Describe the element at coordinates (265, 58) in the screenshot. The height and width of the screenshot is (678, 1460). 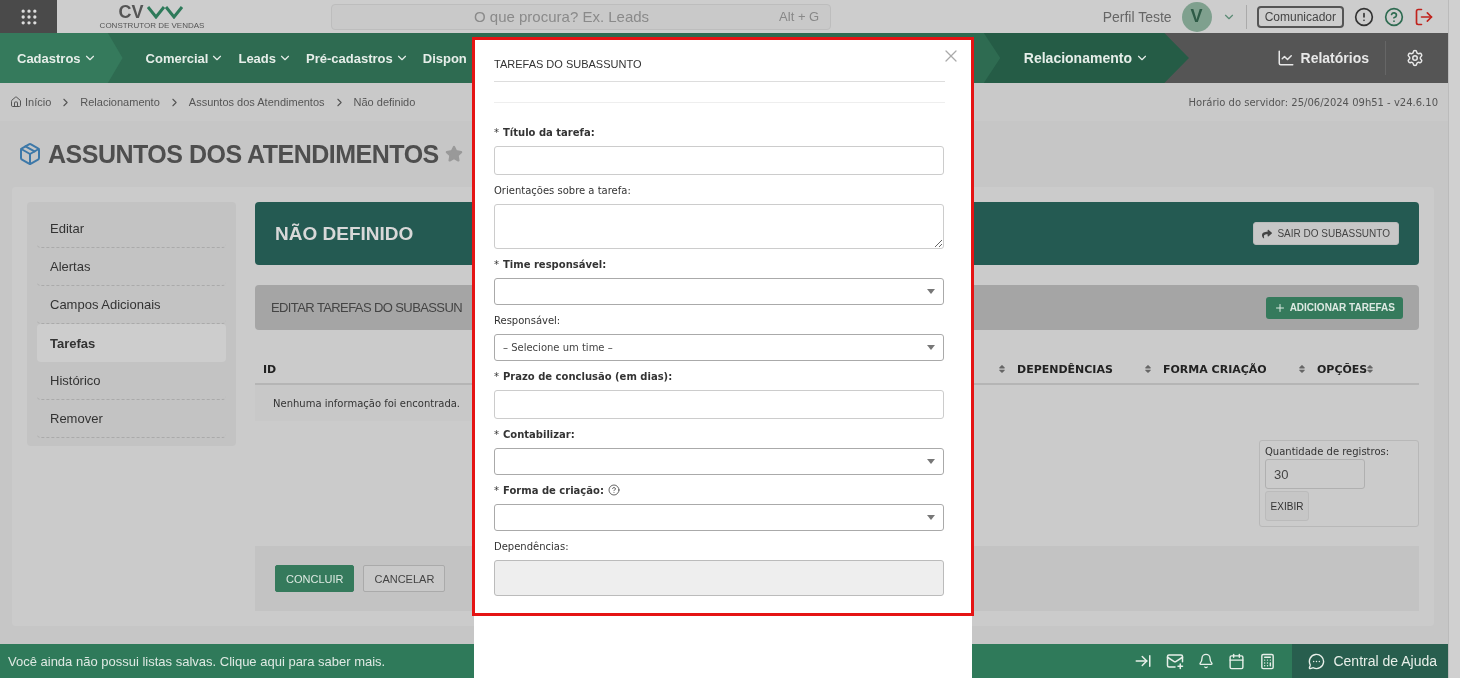
I see `nav-menu-item: Leads` at that location.